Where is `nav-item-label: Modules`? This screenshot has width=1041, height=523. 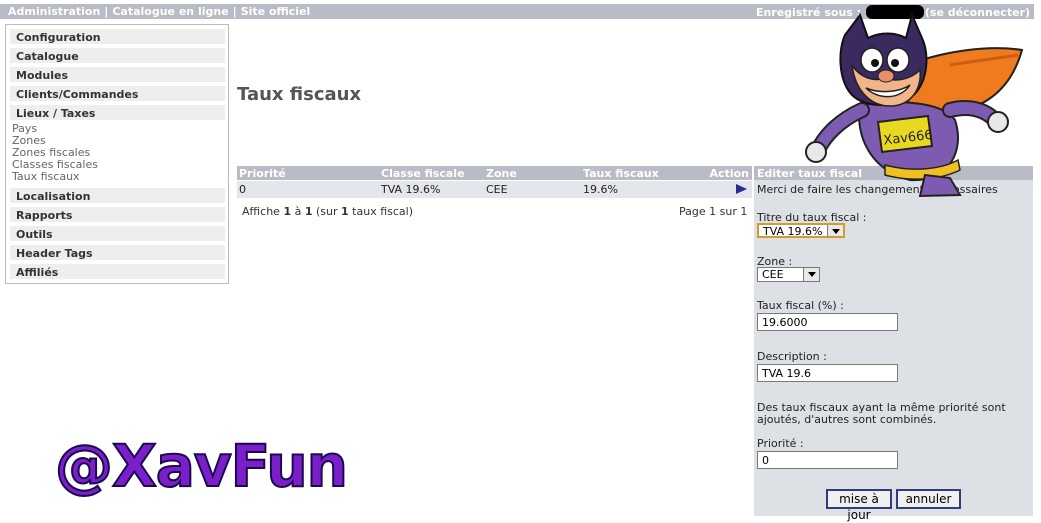
nav-item-label: Modules is located at coordinates (42, 75).